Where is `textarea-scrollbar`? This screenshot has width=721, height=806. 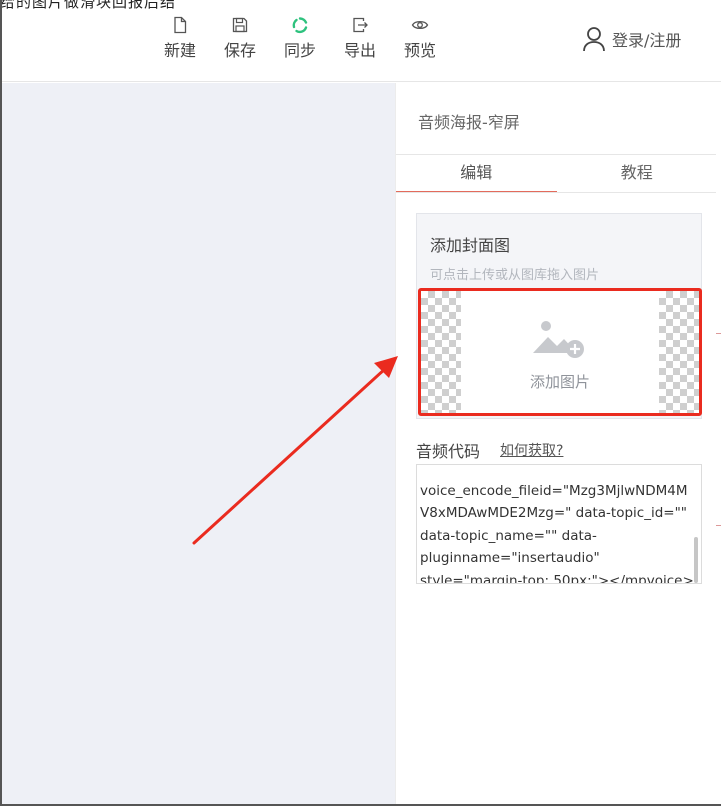
textarea-scrollbar is located at coordinates (696, 560).